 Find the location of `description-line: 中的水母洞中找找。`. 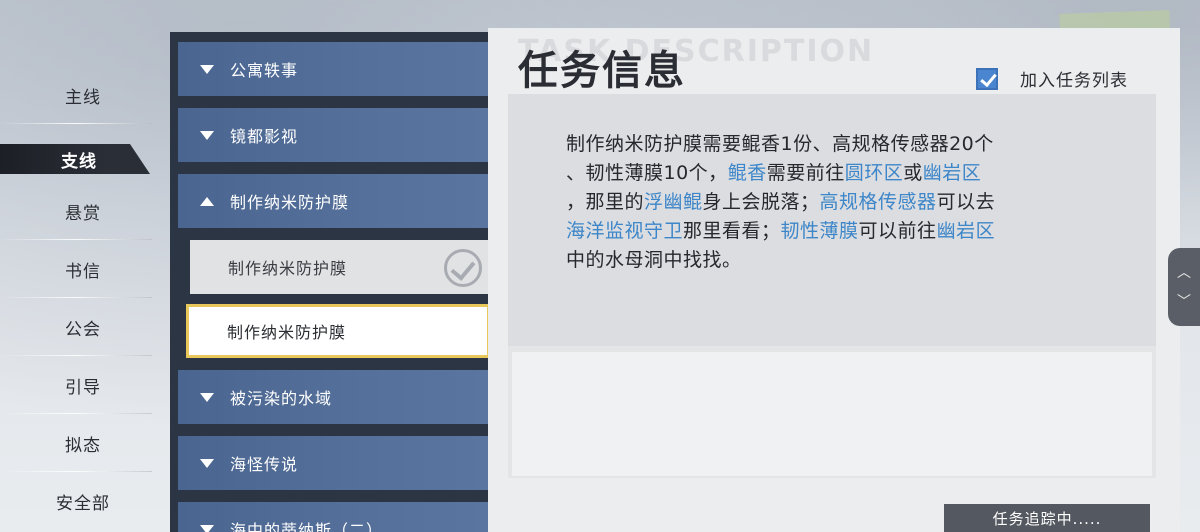

description-line: 中的水母洞中找找。 is located at coordinates (836, 260).